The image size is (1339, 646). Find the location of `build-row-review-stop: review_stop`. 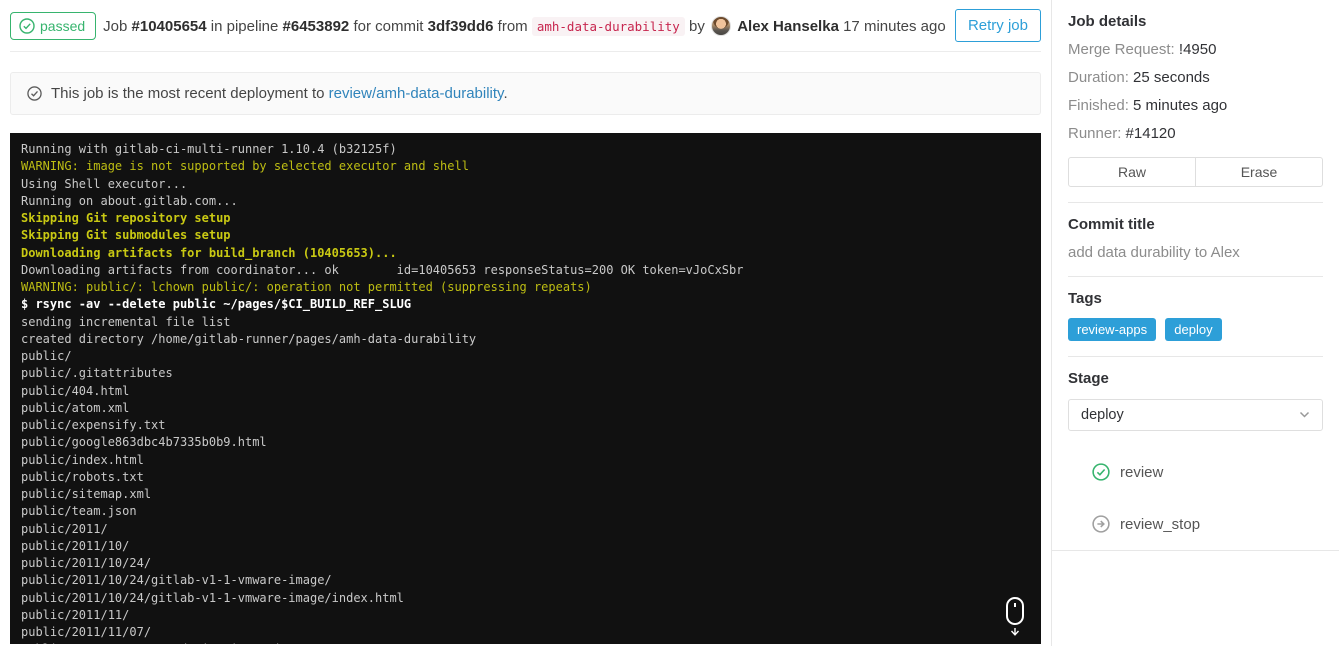

build-row-review-stop: review_stop is located at coordinates (1195, 524).